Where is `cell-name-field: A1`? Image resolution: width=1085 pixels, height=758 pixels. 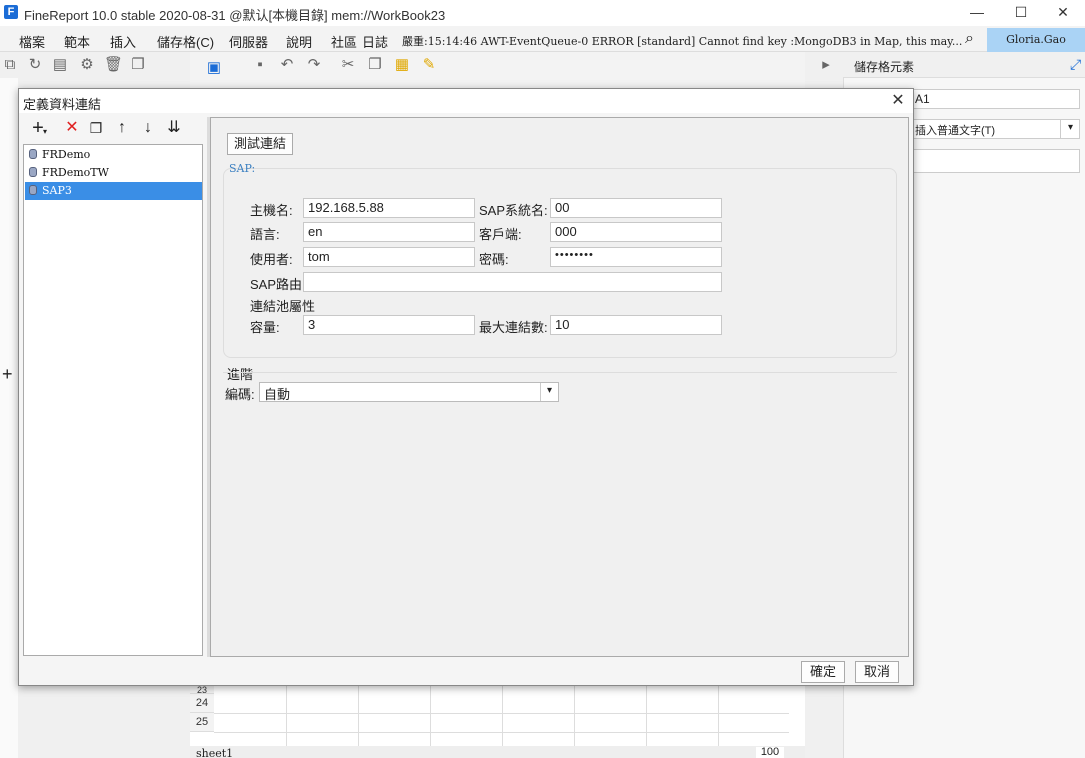
cell-name-field: A1 is located at coordinates (995, 99).